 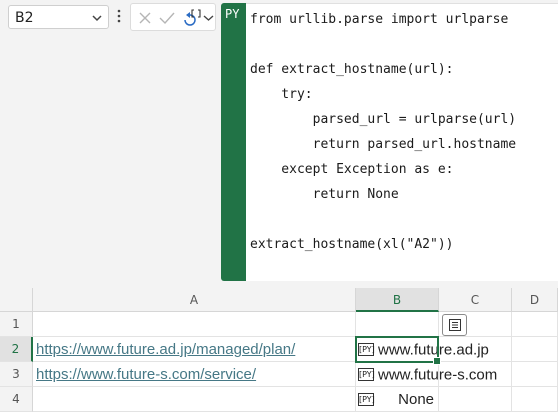 What do you see at coordinates (145, 18) in the screenshot?
I see `cancel-x-icon` at bounding box center [145, 18].